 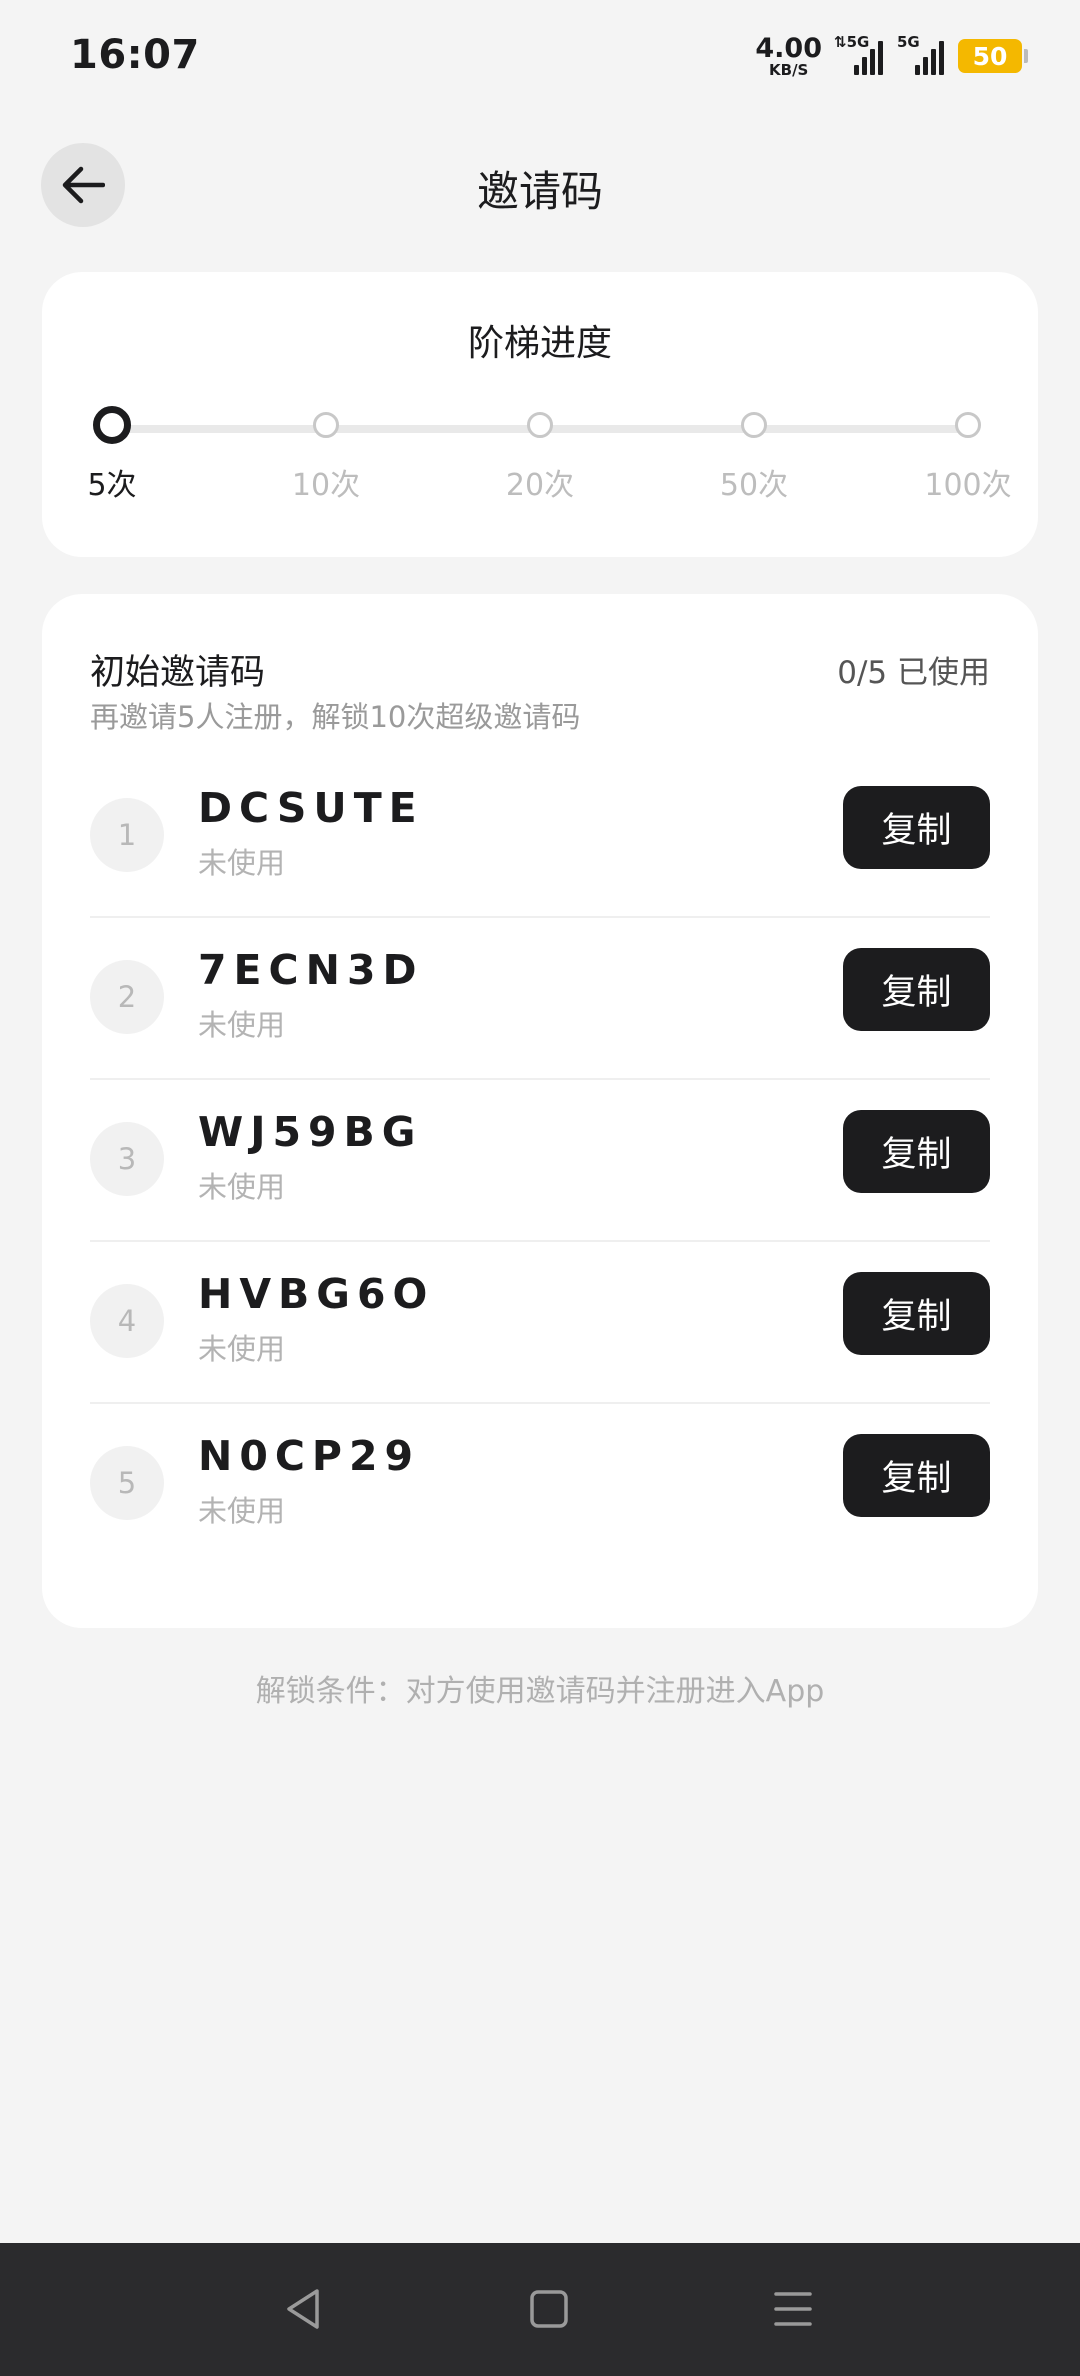 I want to click on nav-back-button, so click(x=303, y=2309).